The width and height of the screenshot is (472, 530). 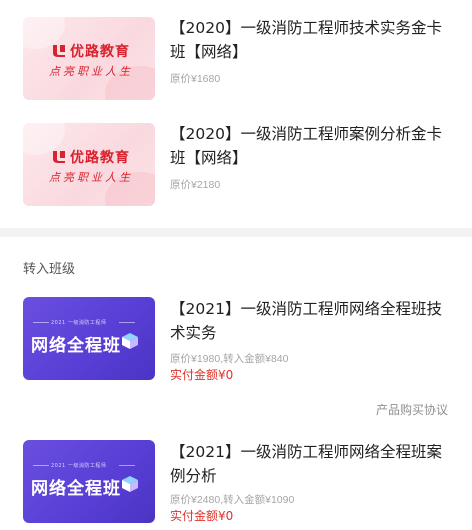 What do you see at coordinates (412, 409) in the screenshot?
I see `purchase-agreement-link: 产品购买协议` at bounding box center [412, 409].